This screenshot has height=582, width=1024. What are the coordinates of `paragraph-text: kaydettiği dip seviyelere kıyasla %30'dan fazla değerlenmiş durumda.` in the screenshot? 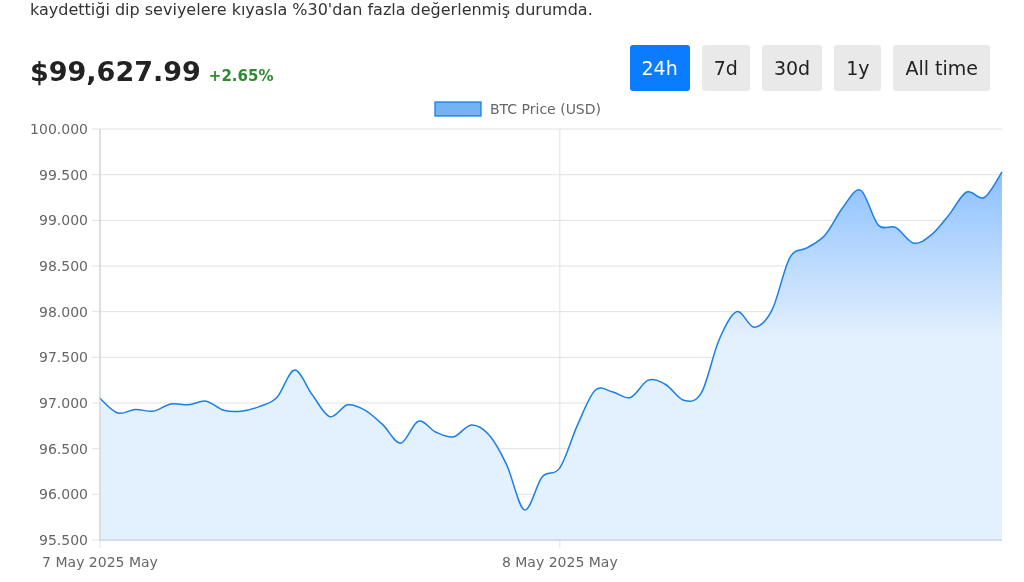 It's located at (312, 9).